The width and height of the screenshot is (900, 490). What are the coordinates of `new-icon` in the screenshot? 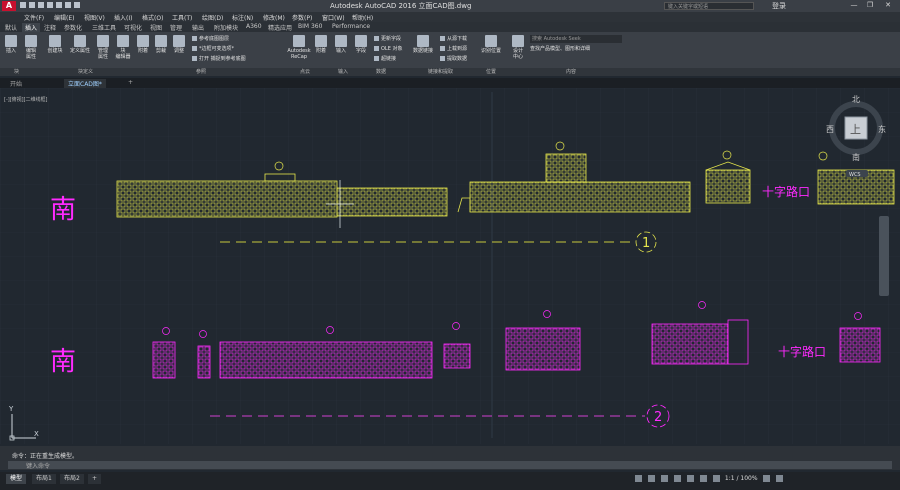 It's located at (23, 5).